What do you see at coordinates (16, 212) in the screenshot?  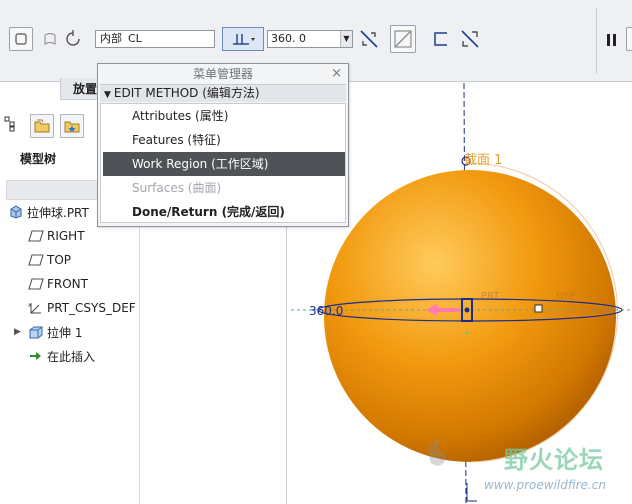 I see `part-icon` at bounding box center [16, 212].